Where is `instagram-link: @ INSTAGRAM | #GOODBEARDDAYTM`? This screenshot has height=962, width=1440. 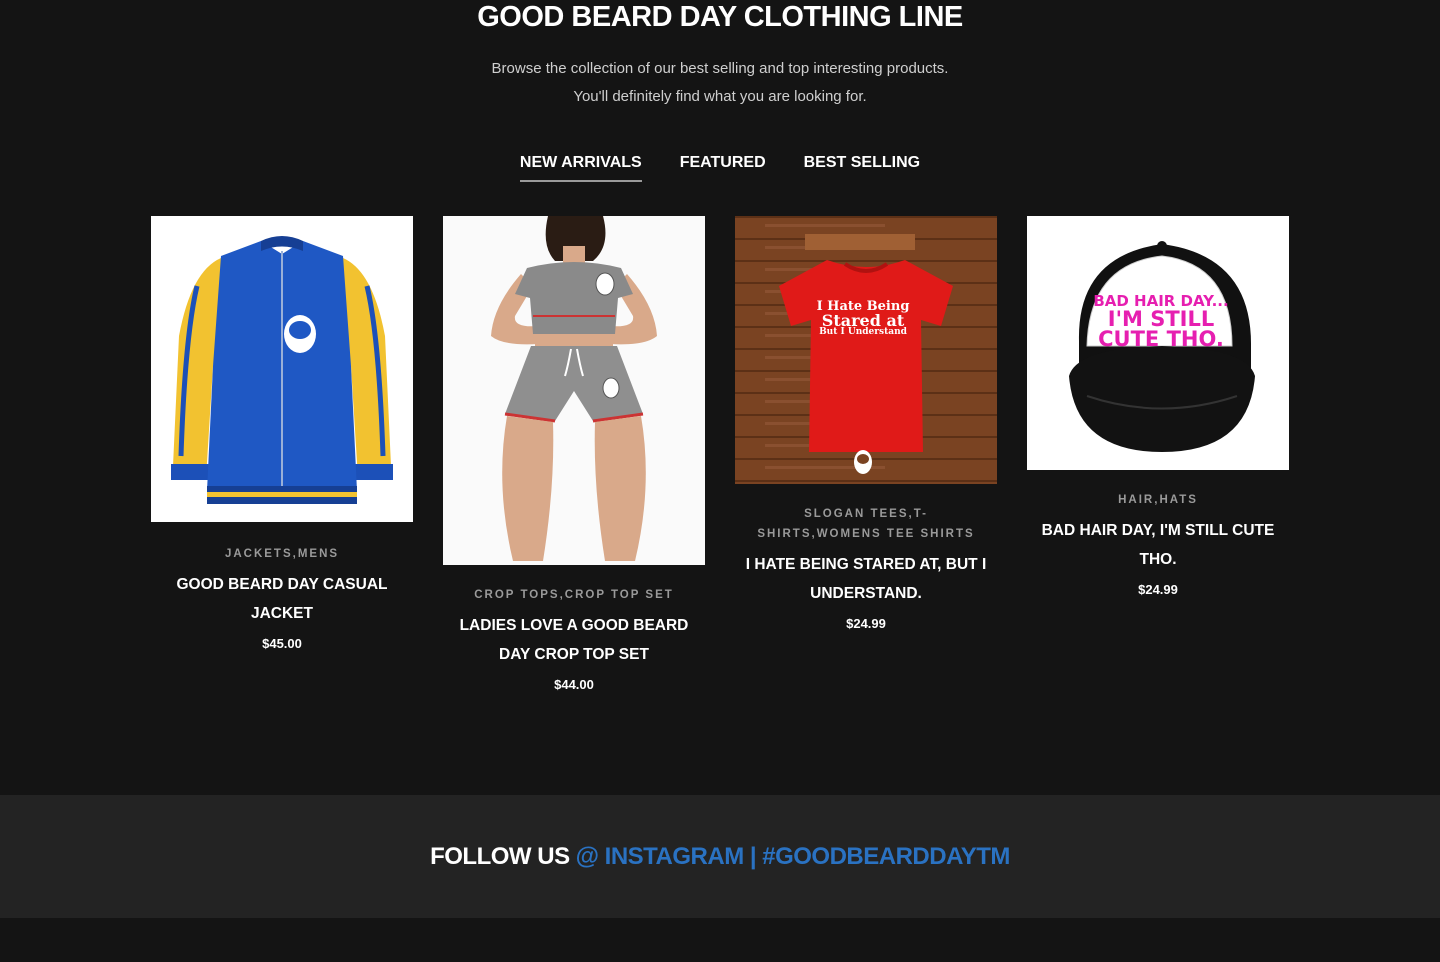 instagram-link: @ INSTAGRAM | #GOODBEARDDAYTM is located at coordinates (793, 857).